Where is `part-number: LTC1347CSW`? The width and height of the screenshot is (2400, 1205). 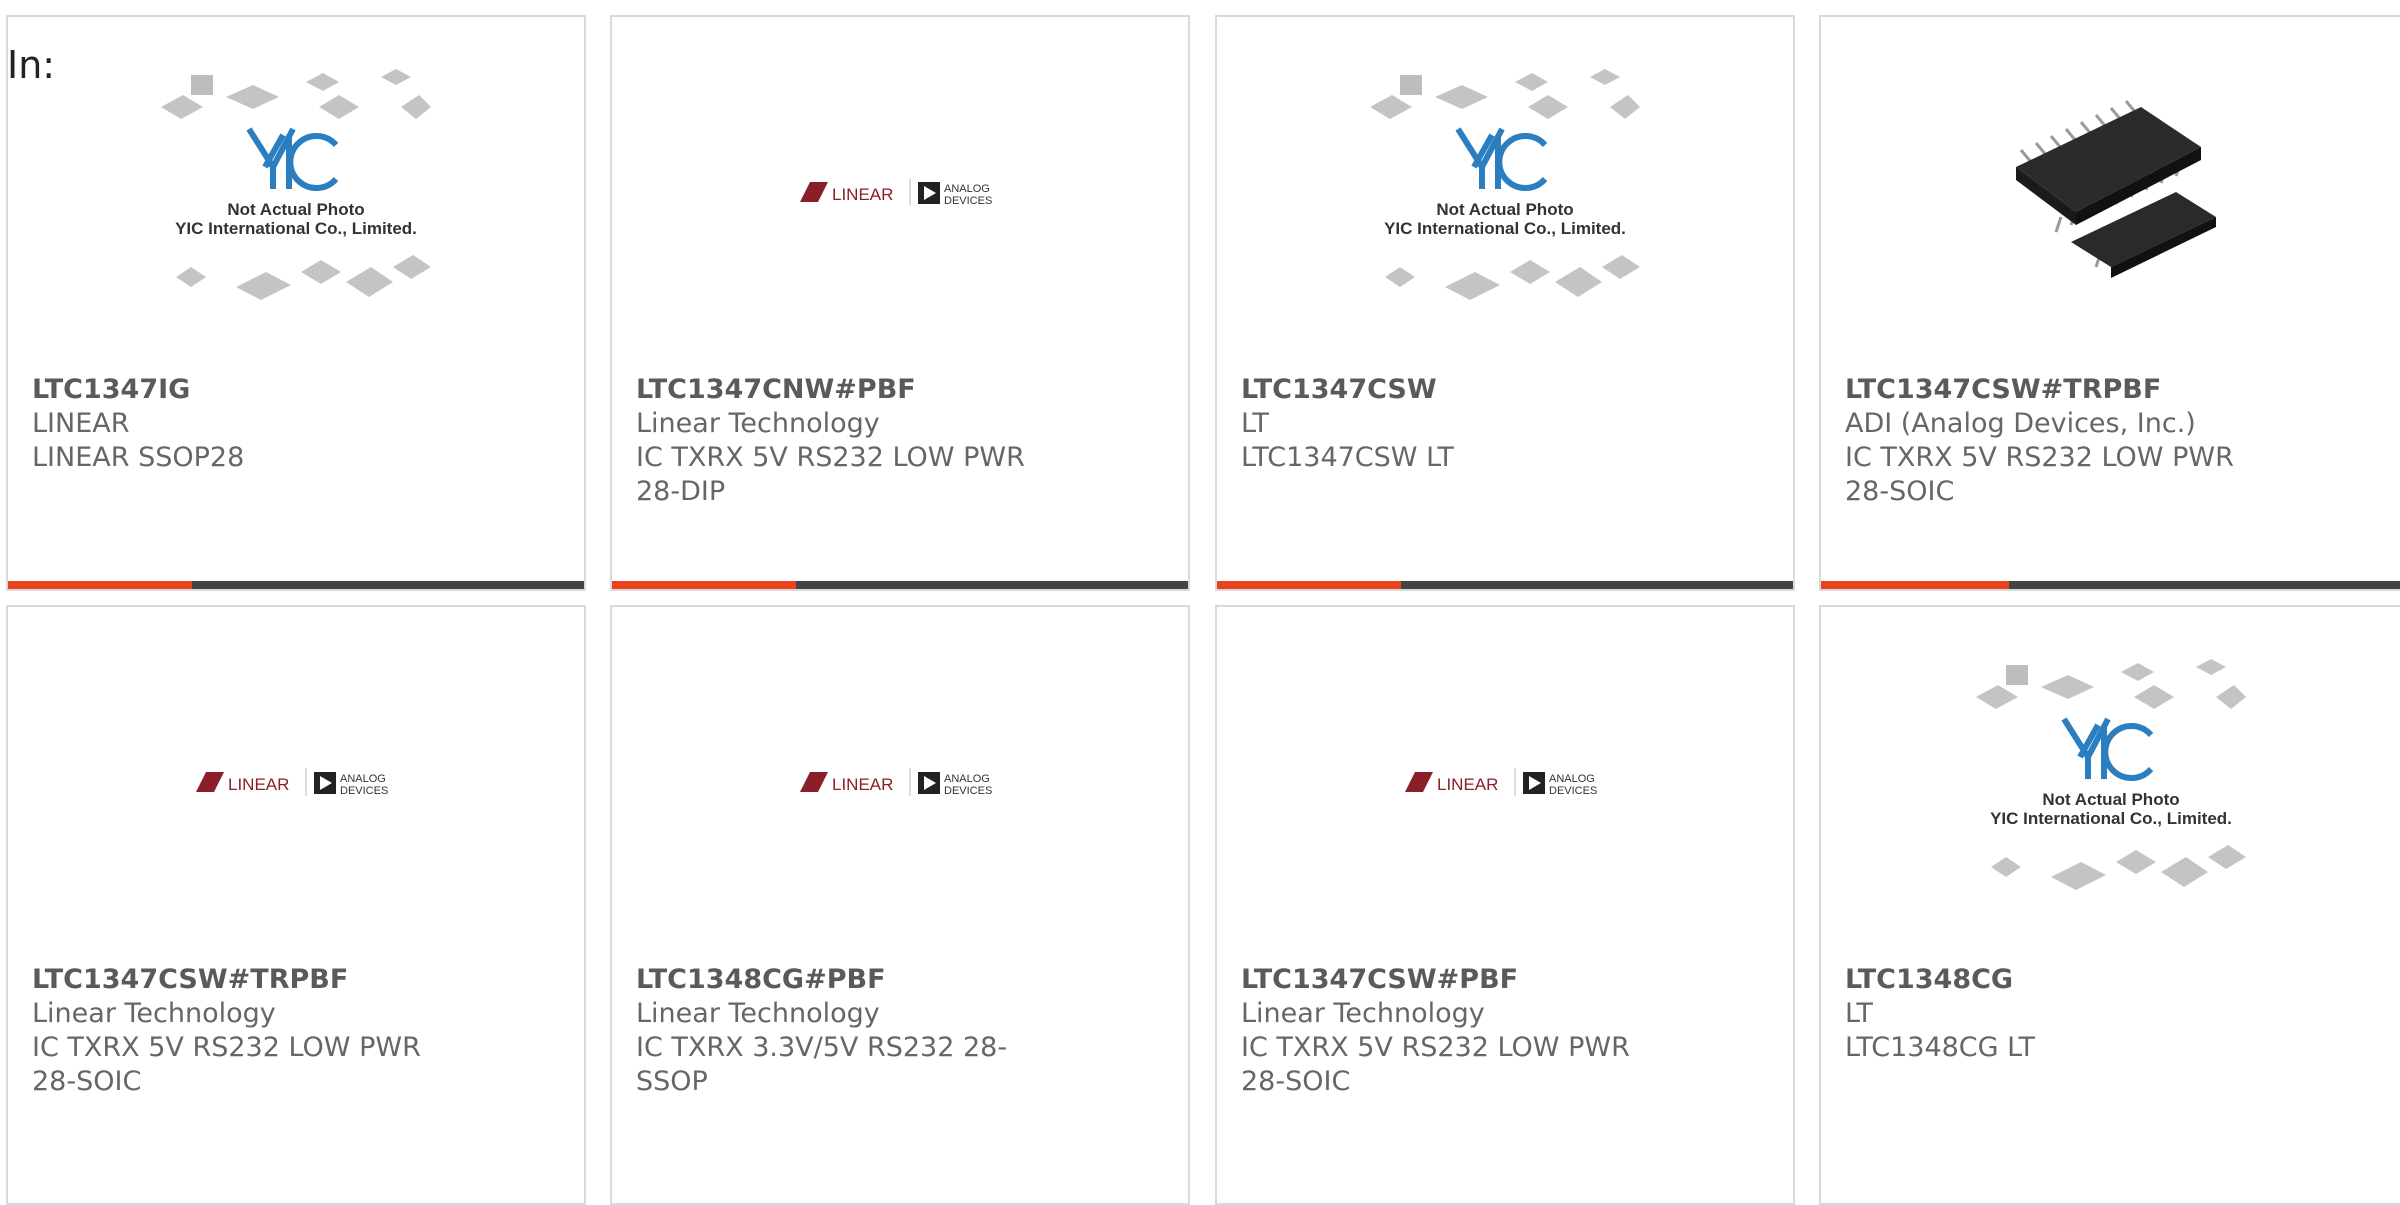
part-number: LTC1347CSW is located at coordinates (1339, 389).